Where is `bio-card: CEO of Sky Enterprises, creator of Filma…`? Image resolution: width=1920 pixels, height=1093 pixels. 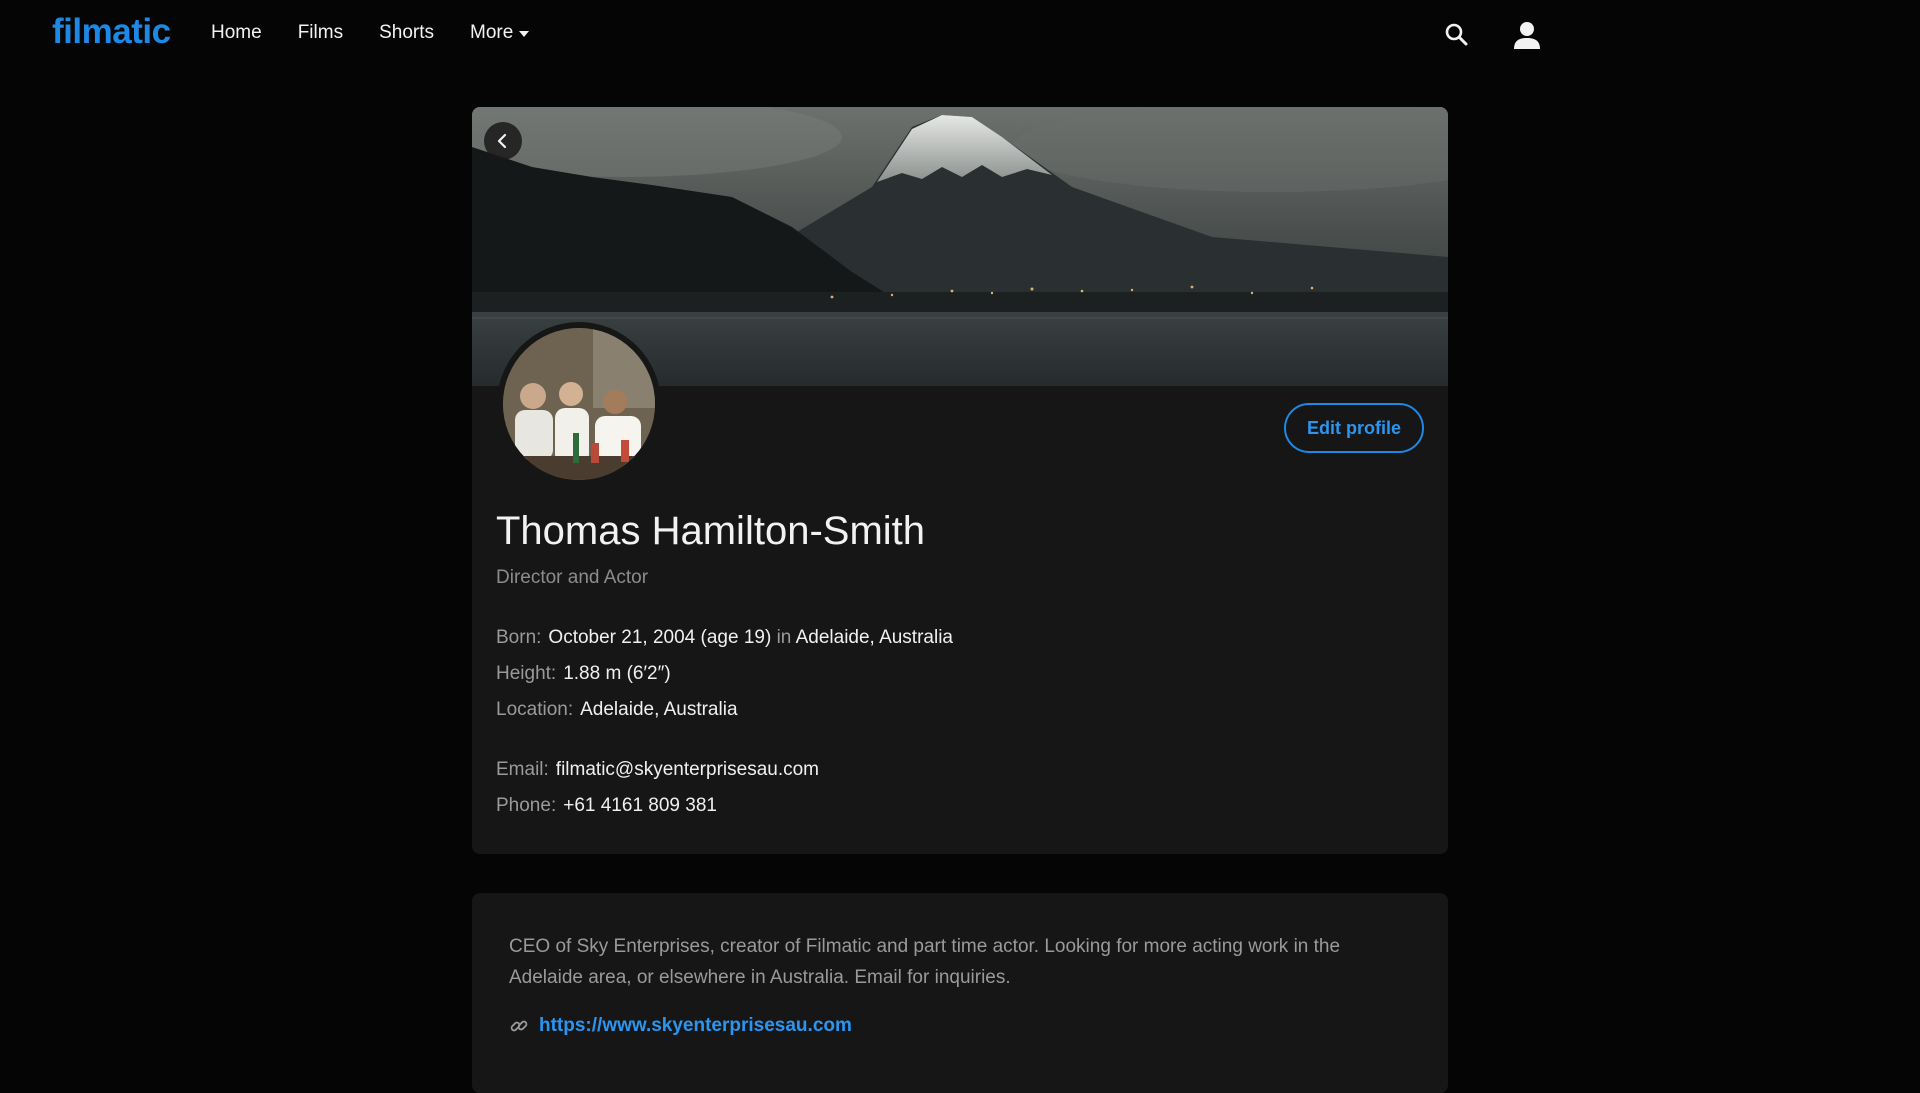 bio-card: CEO of Sky Enterprises, creator of Filma… is located at coordinates (960, 993).